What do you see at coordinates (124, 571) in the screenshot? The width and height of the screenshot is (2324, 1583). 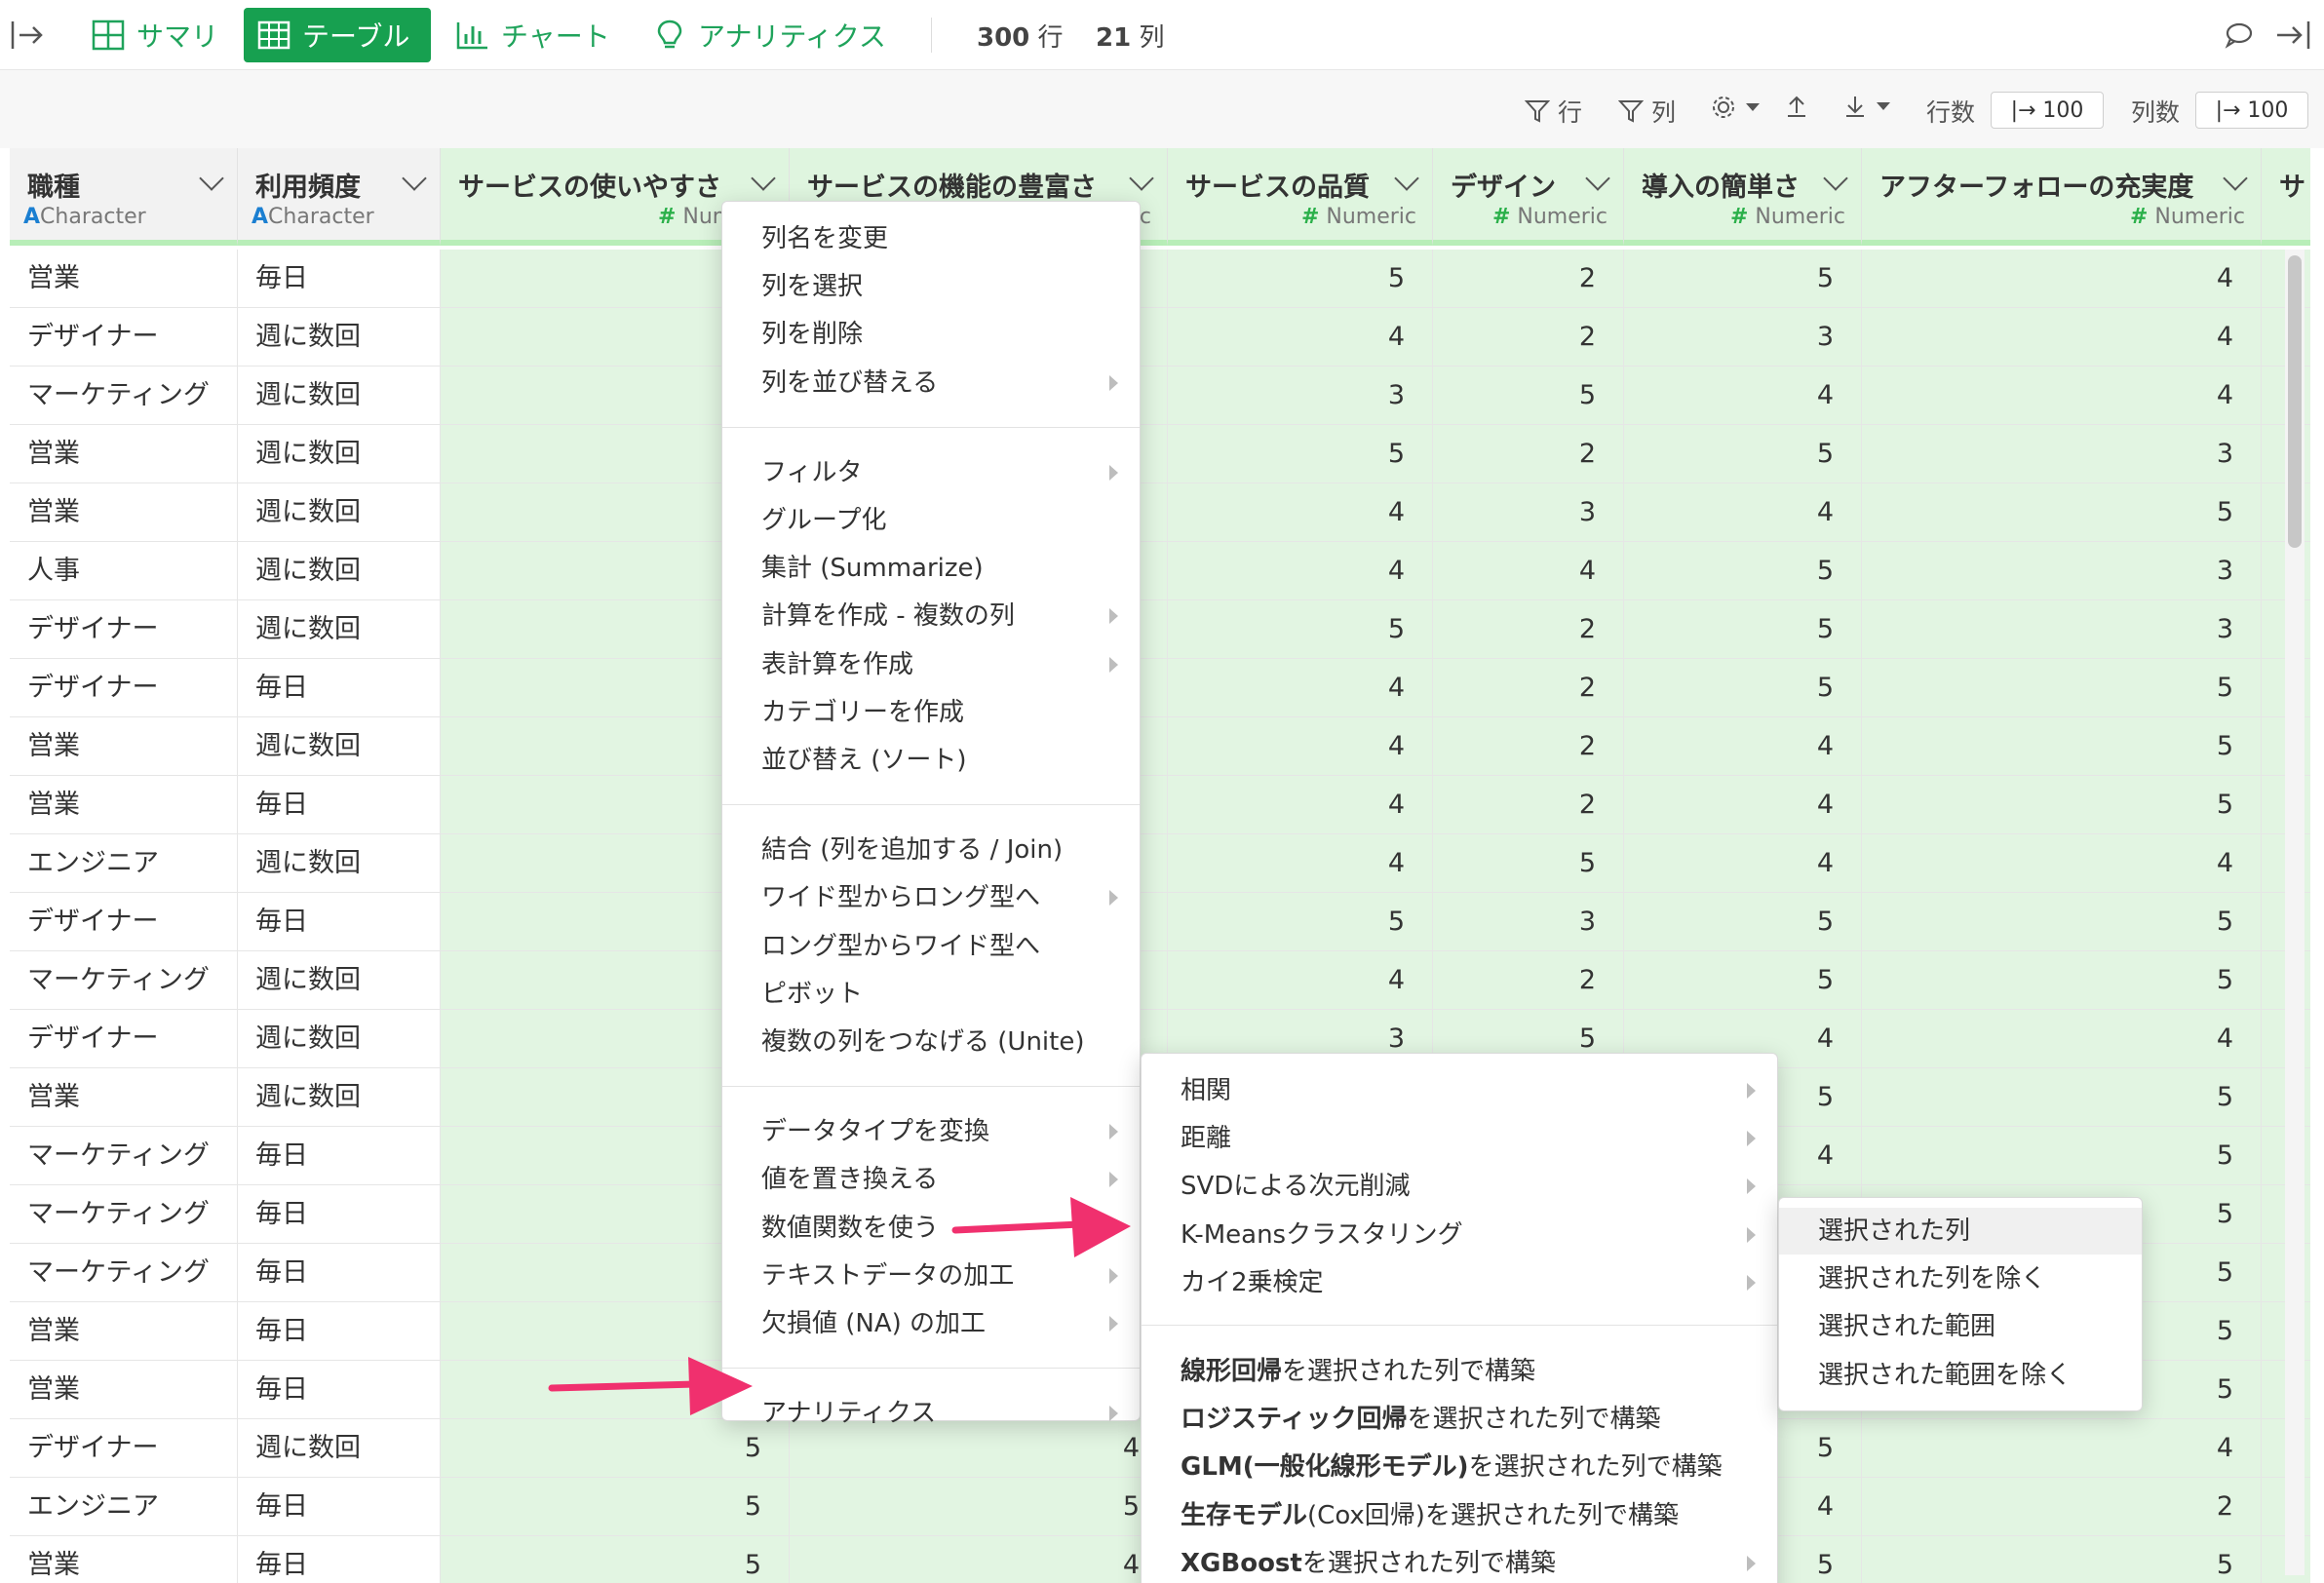 I see `table-cell: 人事` at bounding box center [124, 571].